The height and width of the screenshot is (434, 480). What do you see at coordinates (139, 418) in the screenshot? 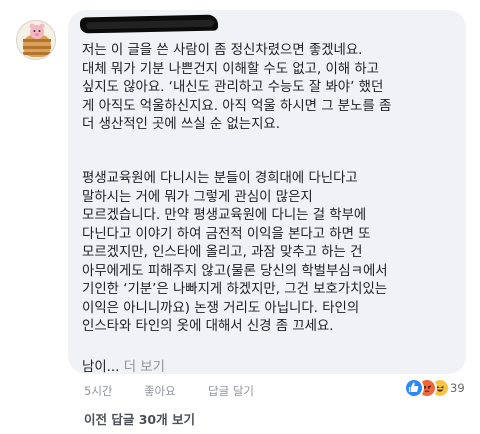
I see `view-previous-replies-link: 이전 답글 30개 보기` at bounding box center [139, 418].